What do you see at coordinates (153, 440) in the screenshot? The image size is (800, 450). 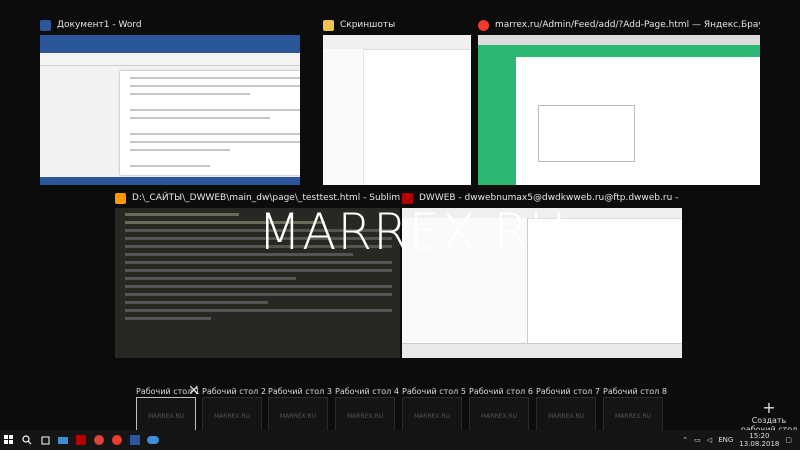 I see `edge-icon` at bounding box center [153, 440].